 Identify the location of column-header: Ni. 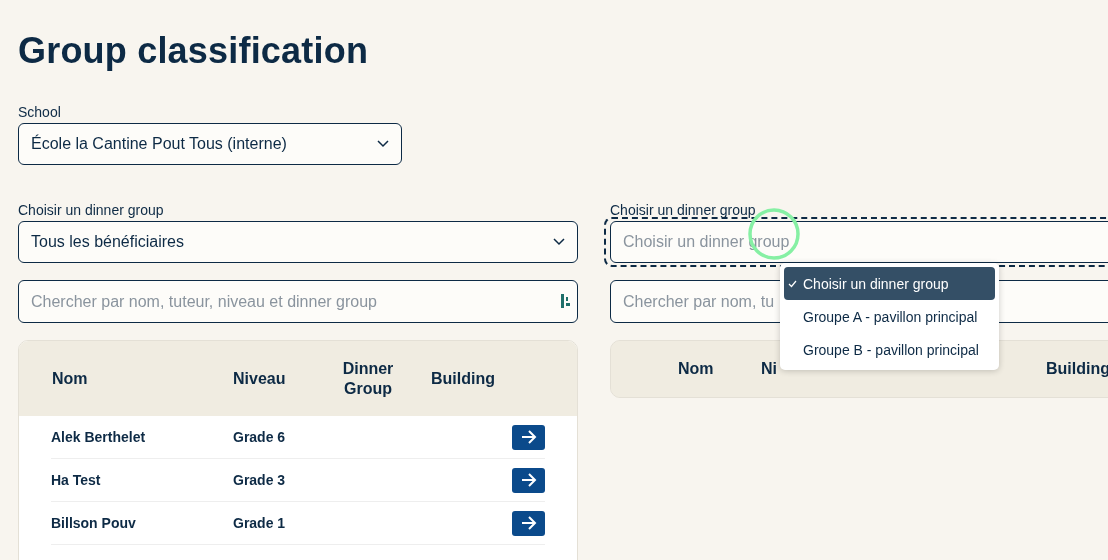
(769, 369).